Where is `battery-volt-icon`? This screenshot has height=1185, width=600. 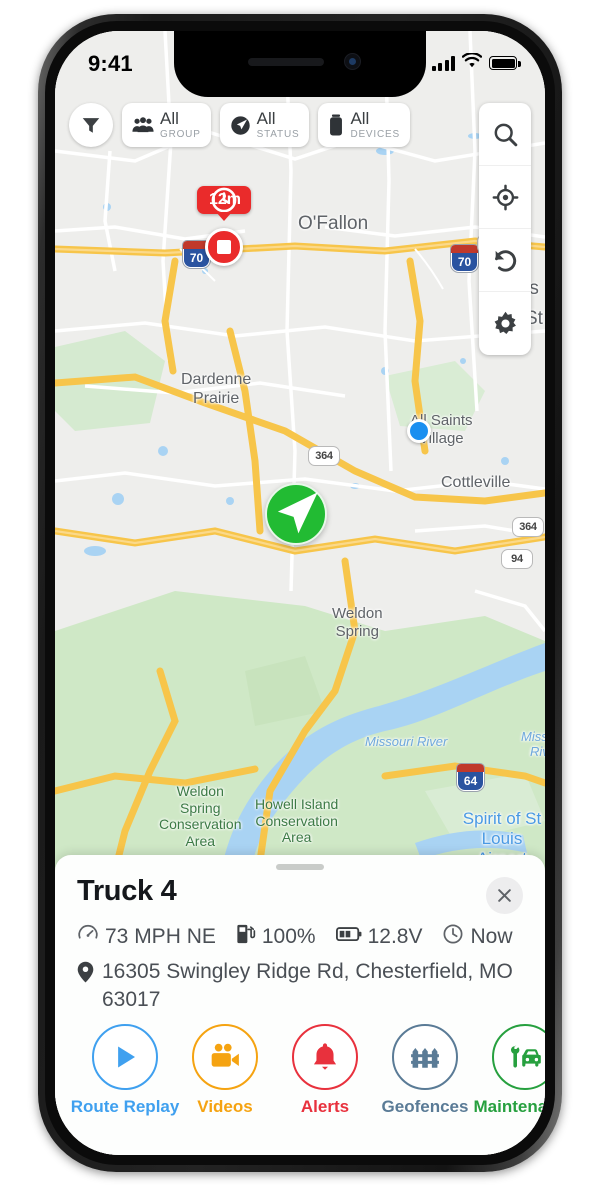
battery-volt-icon is located at coordinates (348, 936).